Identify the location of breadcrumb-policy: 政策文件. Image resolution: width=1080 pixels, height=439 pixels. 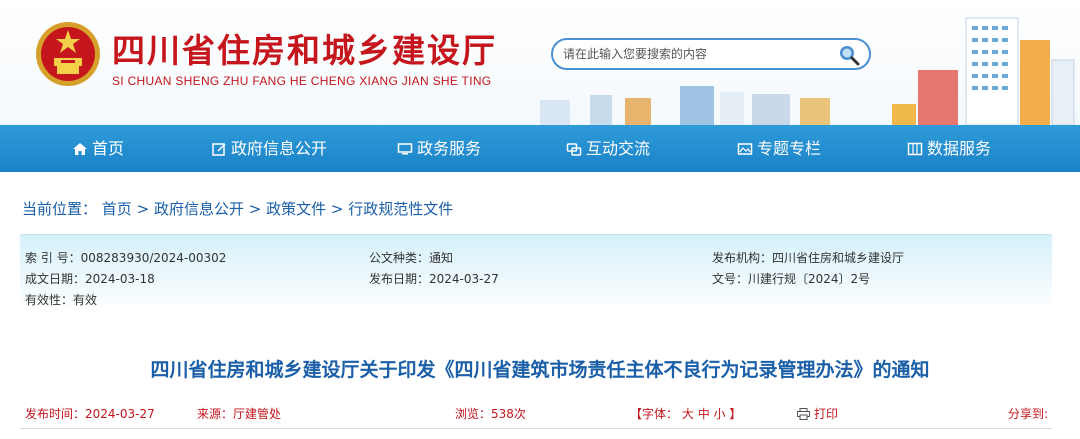
(296, 209).